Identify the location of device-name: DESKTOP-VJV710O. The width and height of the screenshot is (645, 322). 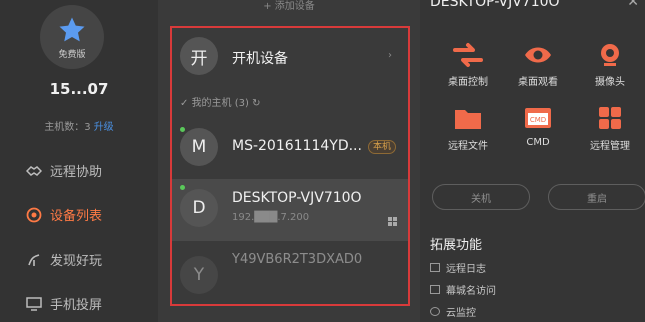
(297, 198).